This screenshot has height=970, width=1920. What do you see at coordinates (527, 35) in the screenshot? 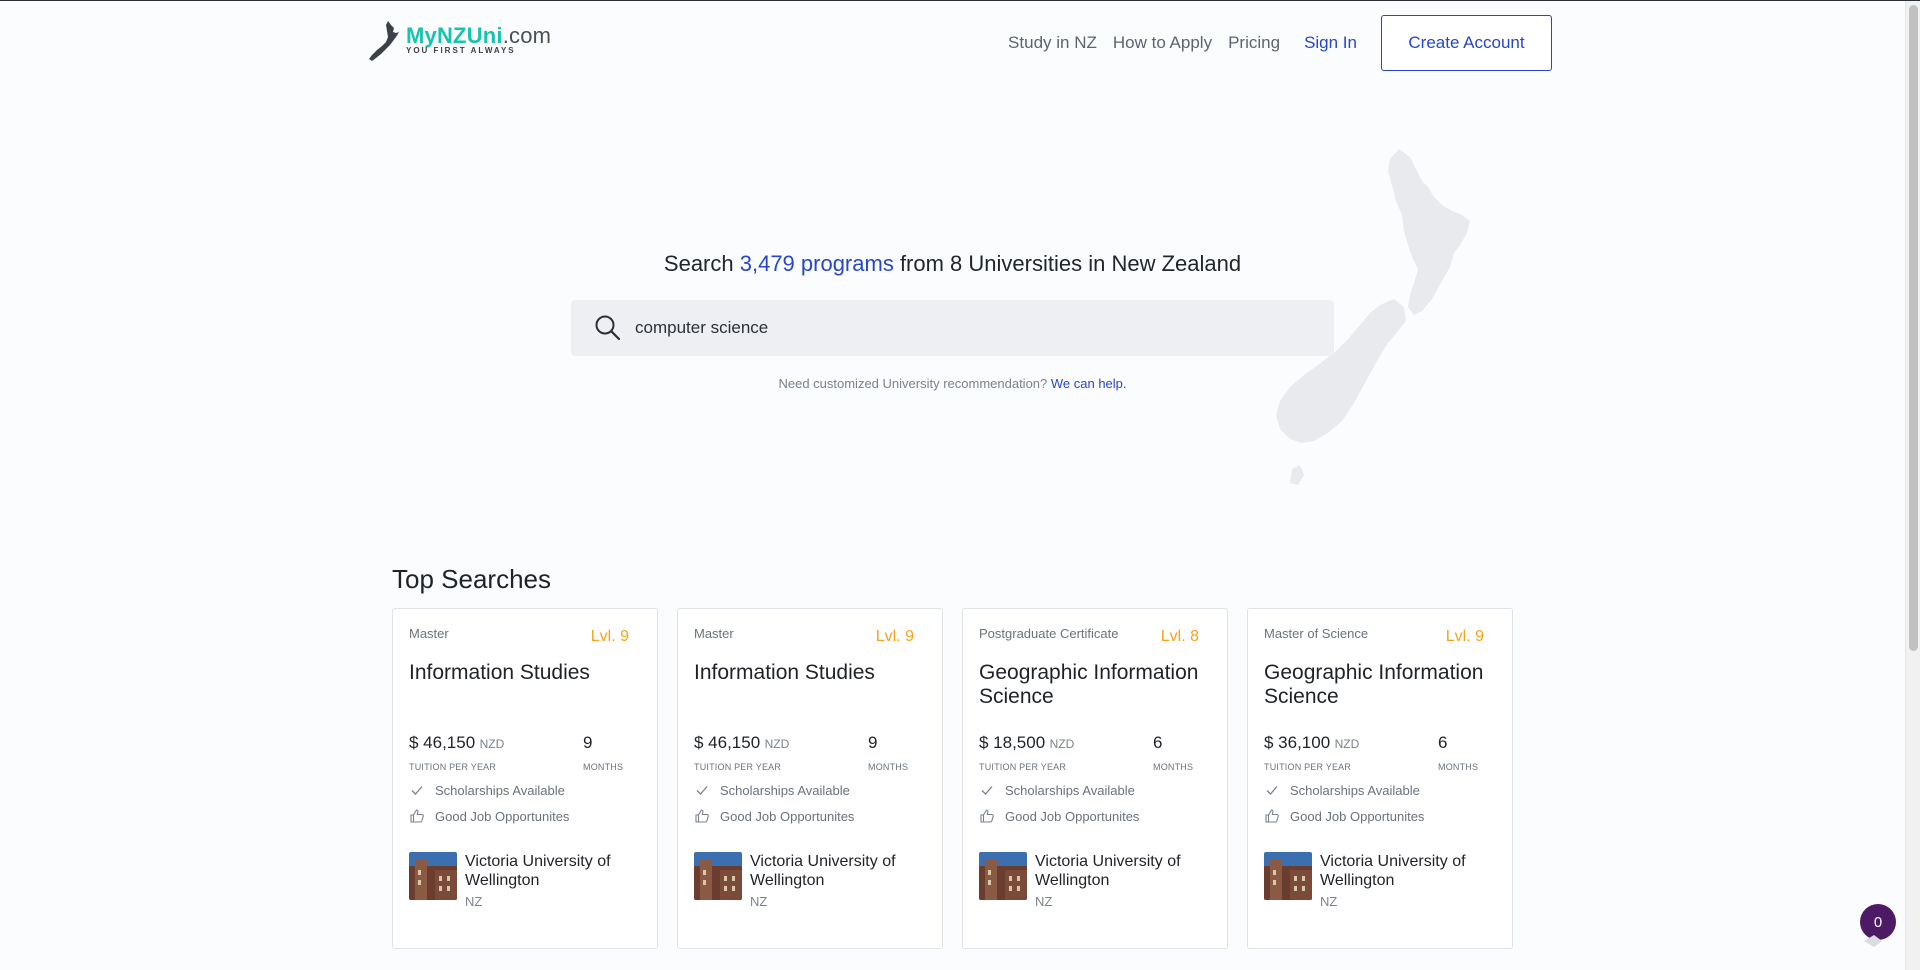
I see `logo-domain: .com` at bounding box center [527, 35].